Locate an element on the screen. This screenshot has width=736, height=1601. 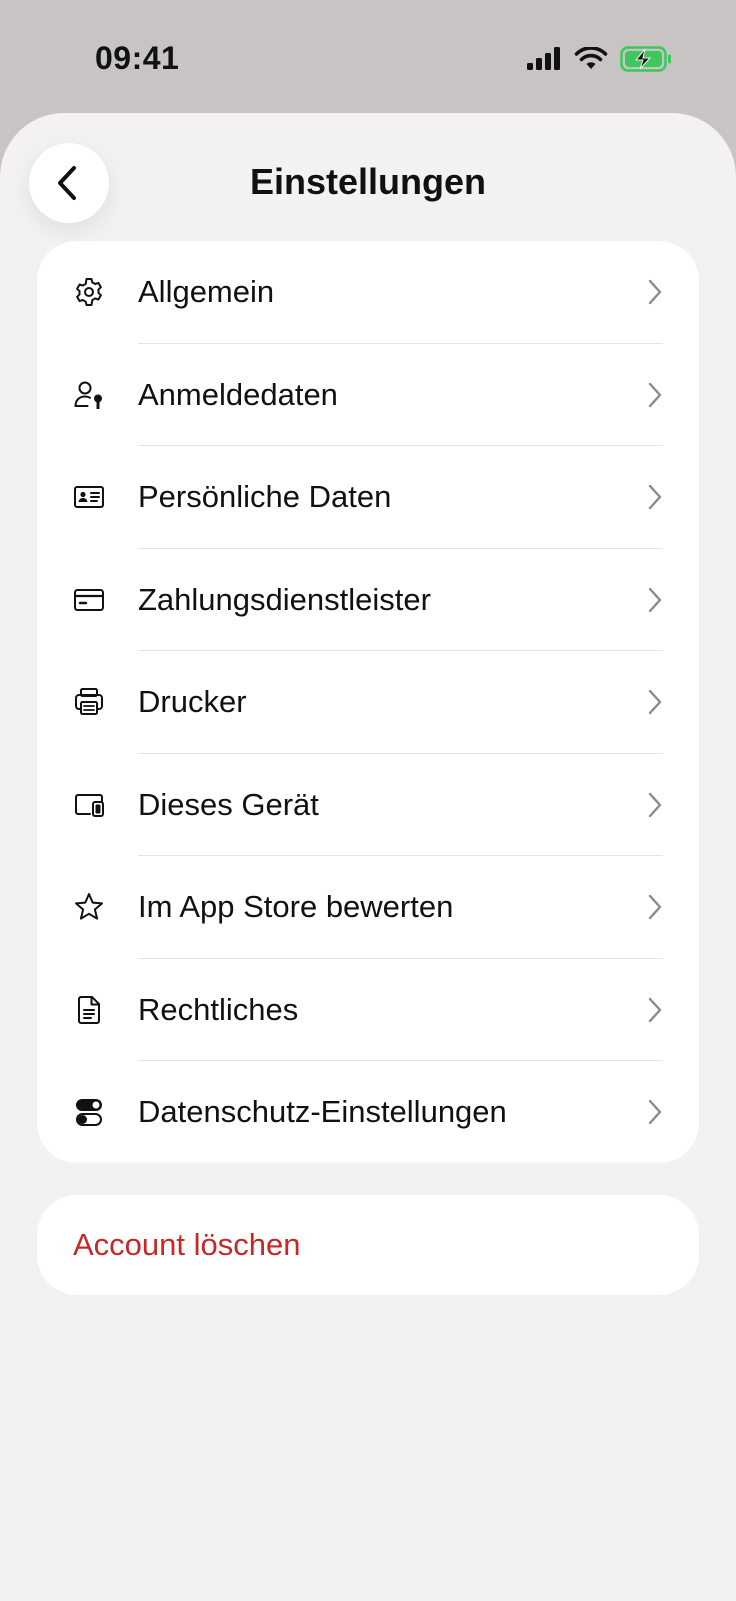
wifi-icon is located at coordinates (591, 58).